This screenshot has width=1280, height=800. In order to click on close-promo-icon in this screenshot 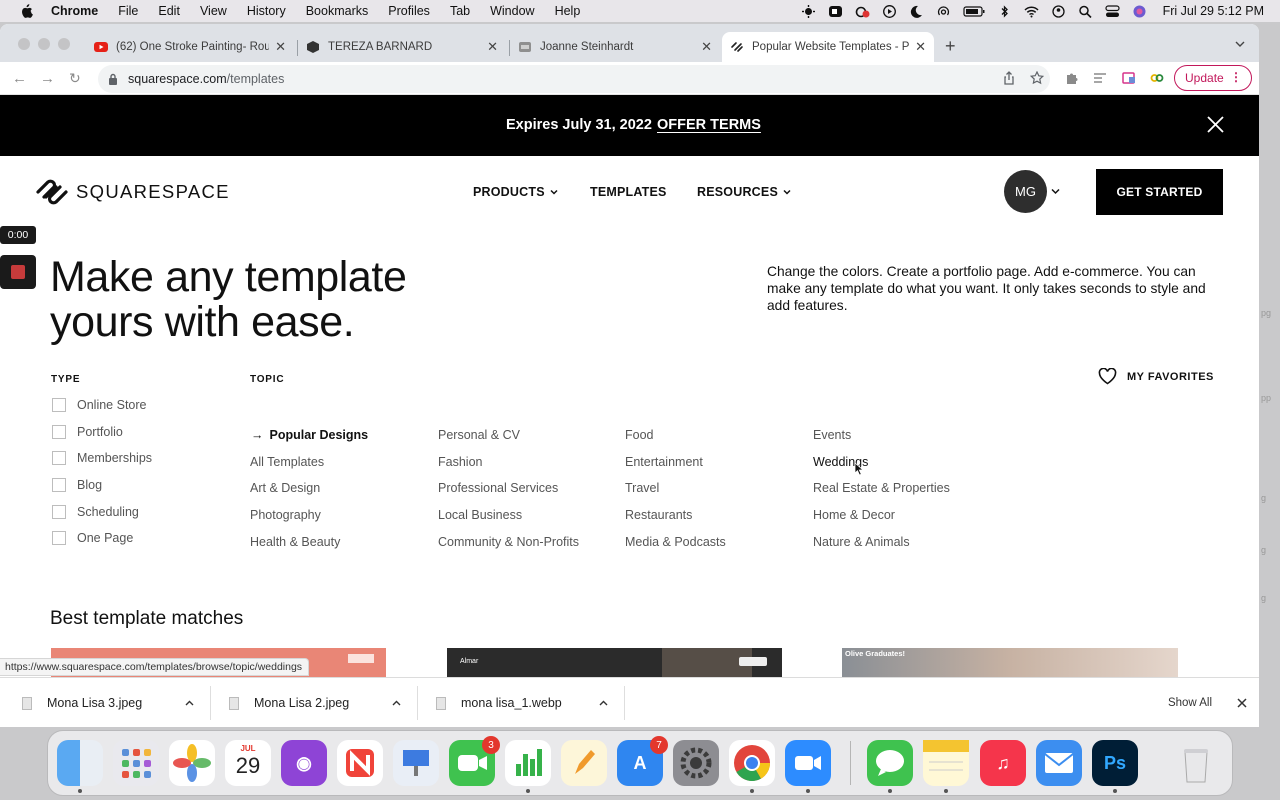, I will do `click(1215, 124)`.